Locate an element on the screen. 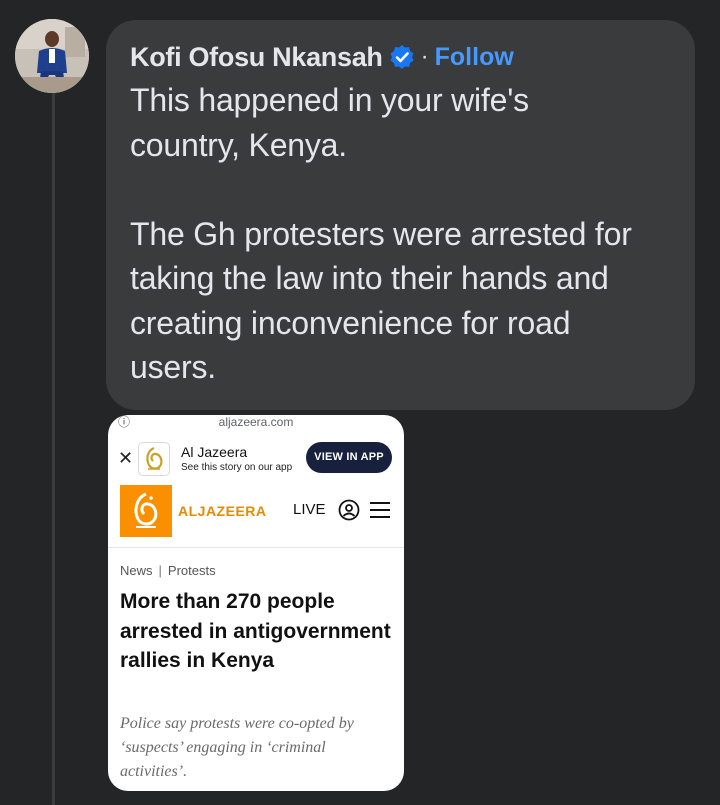 Image resolution: width=720 pixels, height=805 pixels. browser-url-bar: ⓘ aljazeera.com is located at coordinates (256, 422).